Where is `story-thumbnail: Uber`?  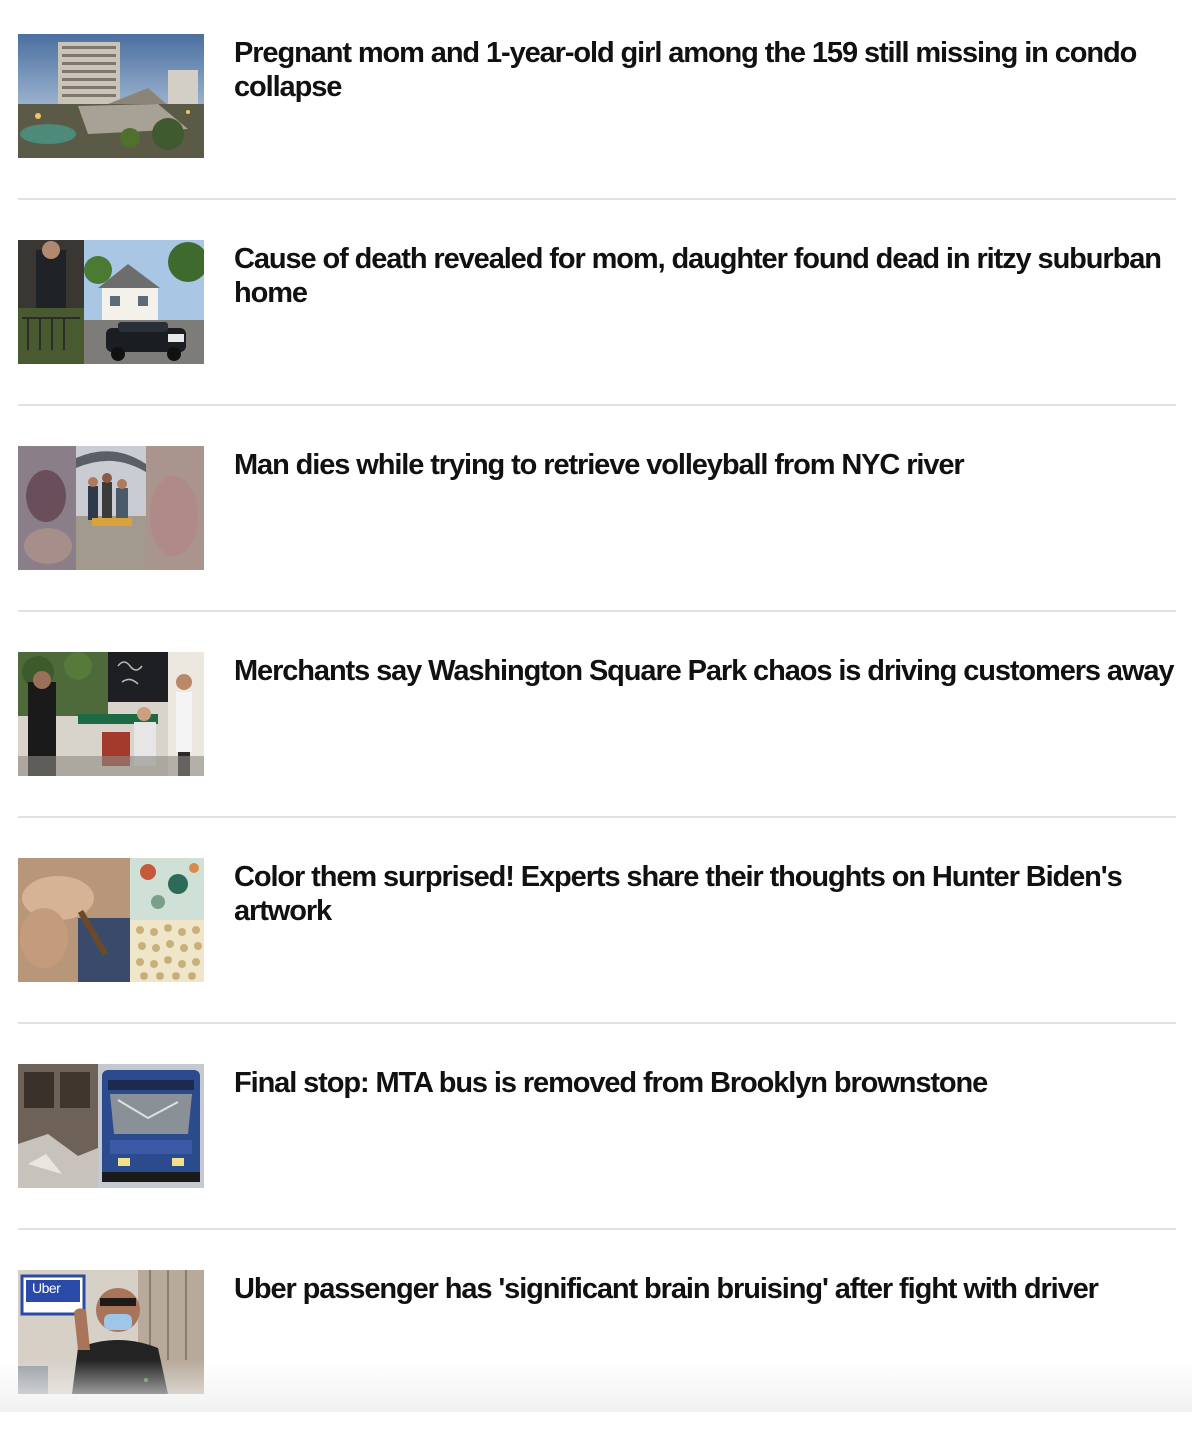
story-thumbnail: Uber is located at coordinates (111, 1332).